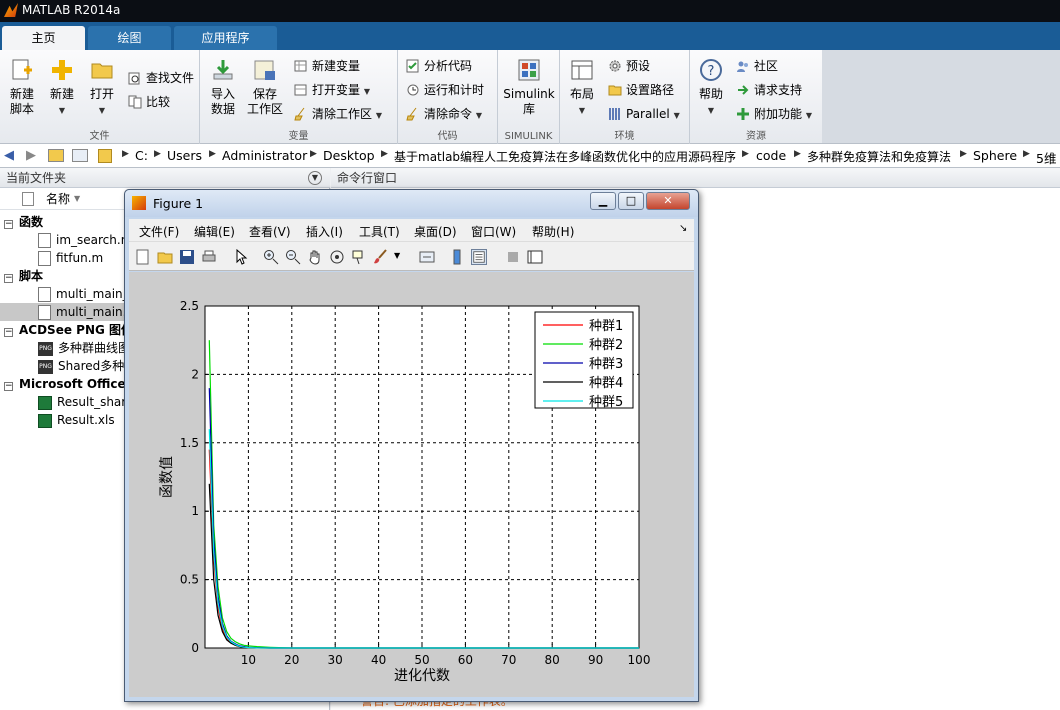 The height and width of the screenshot is (710, 1060). Describe the element at coordinates (45, 366) in the screenshot. I see `png-file-icon: PNG` at that location.